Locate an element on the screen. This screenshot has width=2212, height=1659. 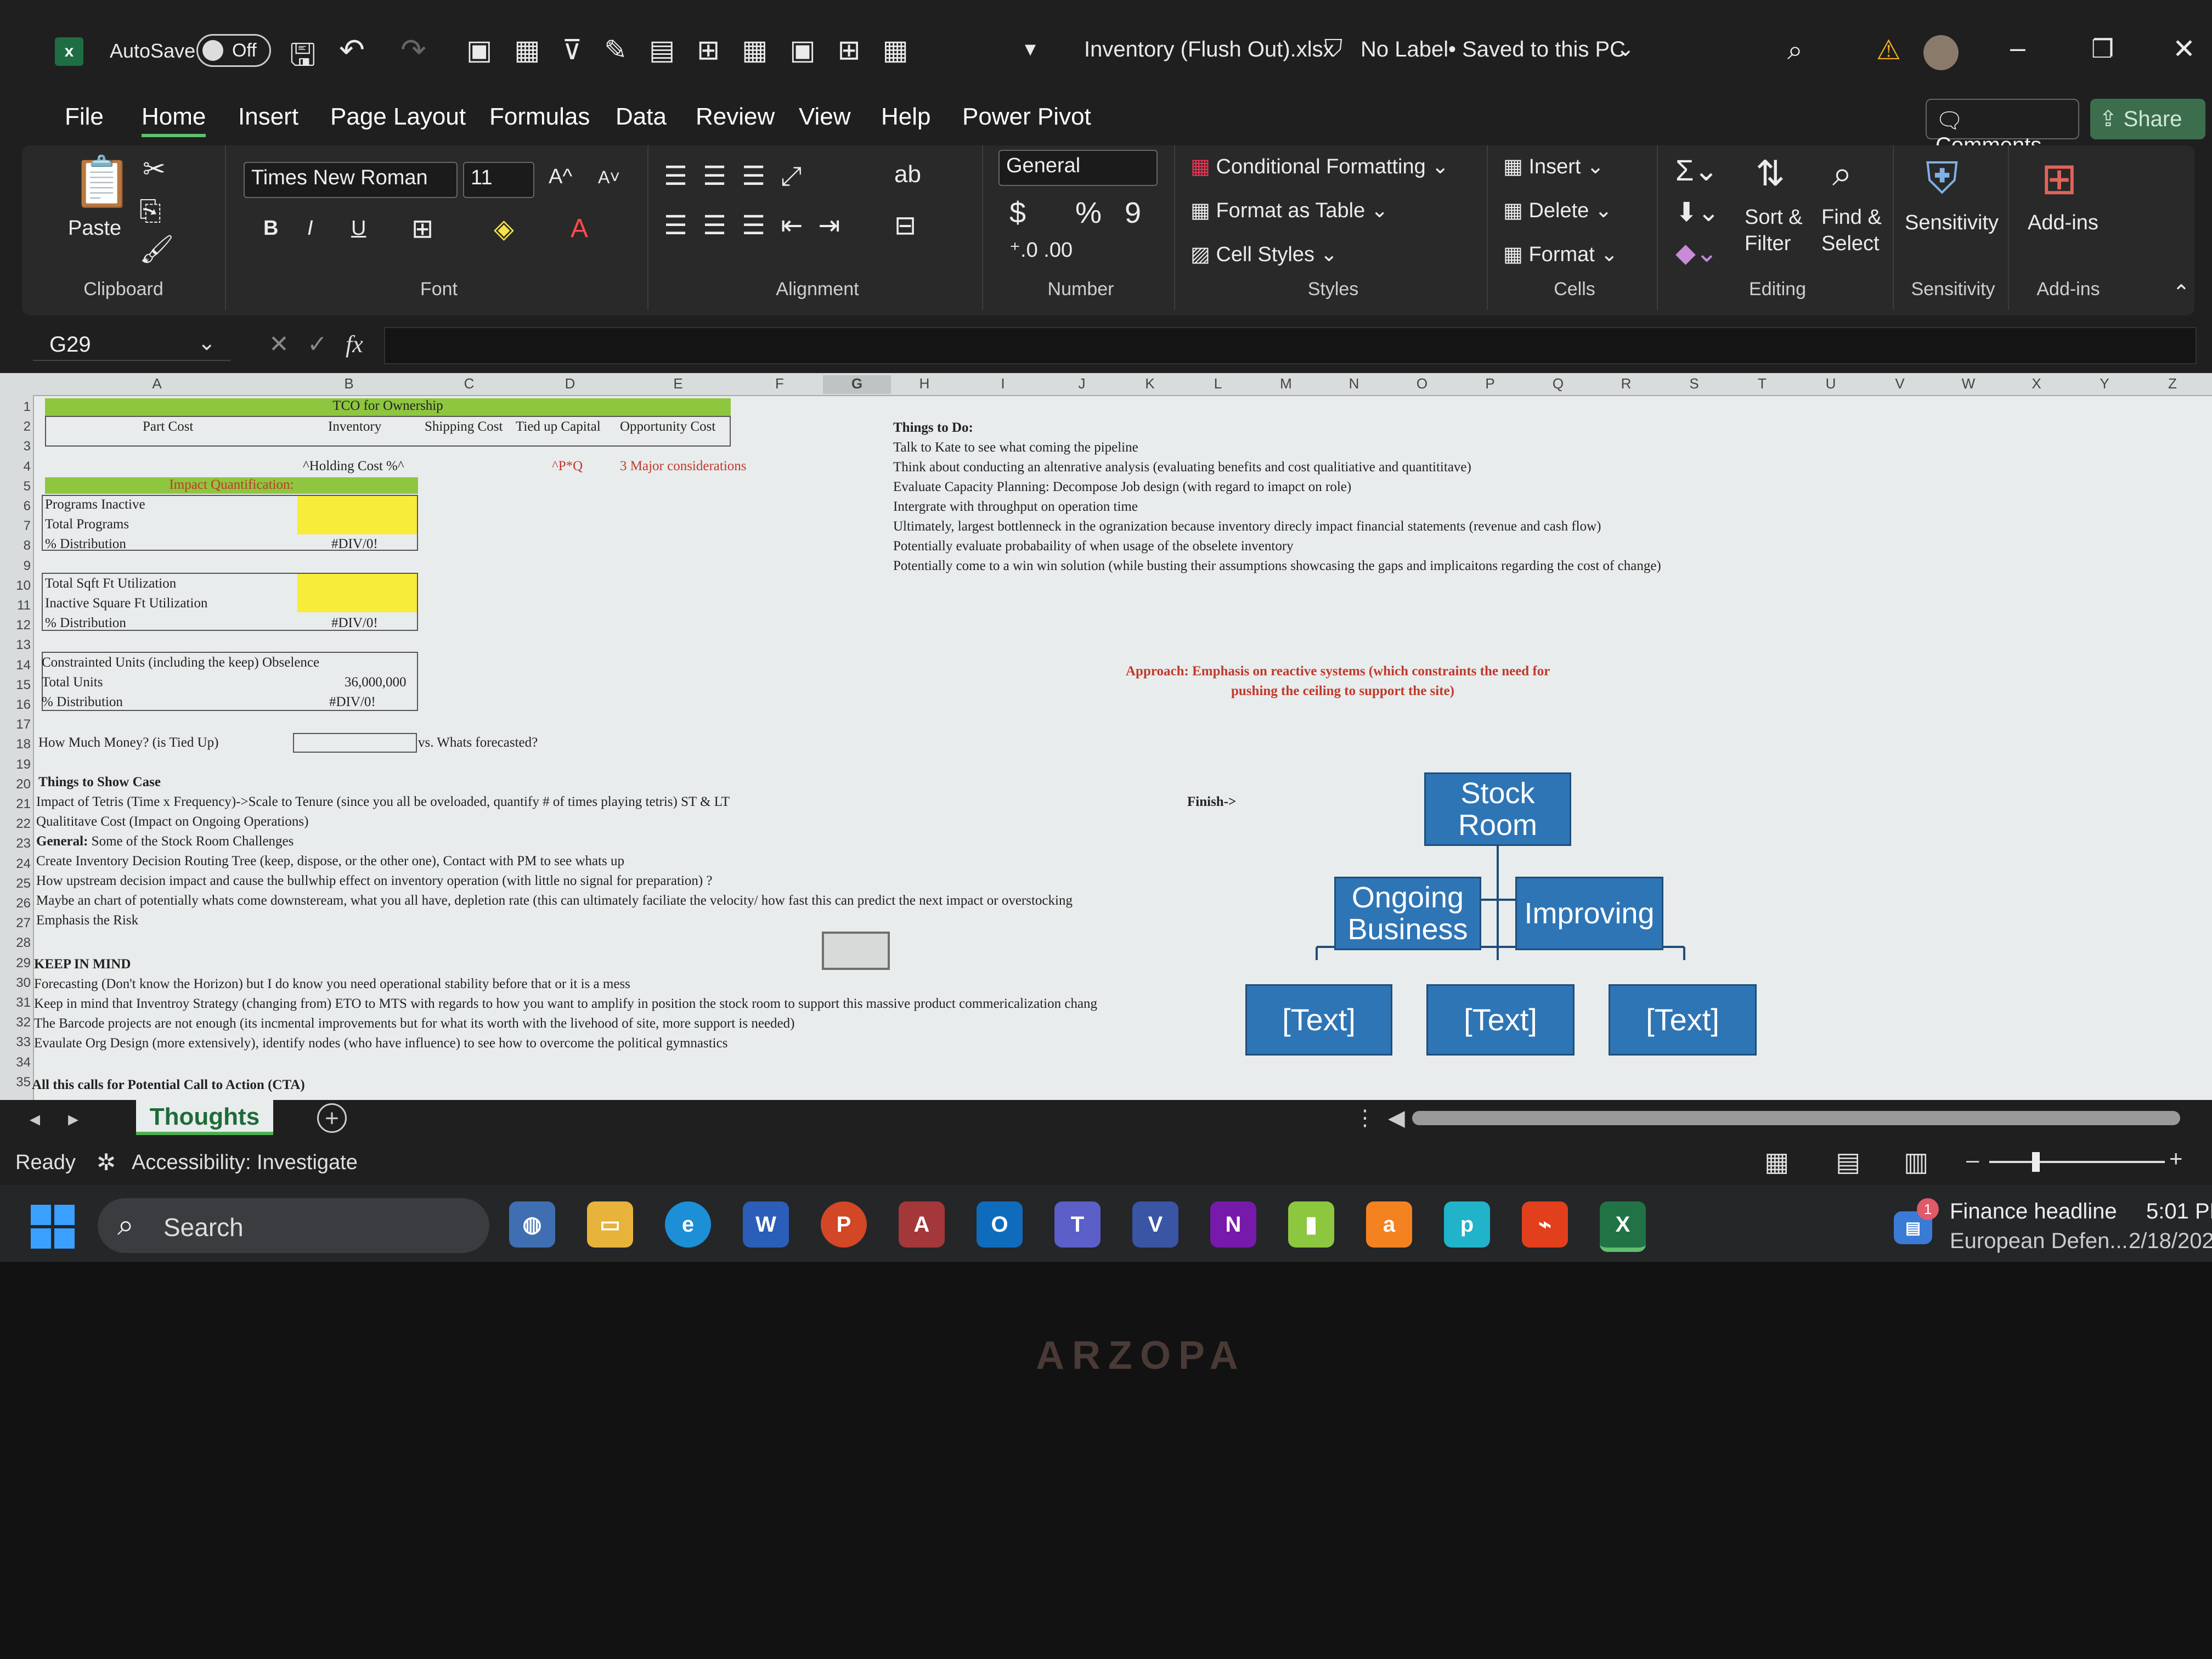
insert-function-icon: fx is located at coordinates (355, 344).